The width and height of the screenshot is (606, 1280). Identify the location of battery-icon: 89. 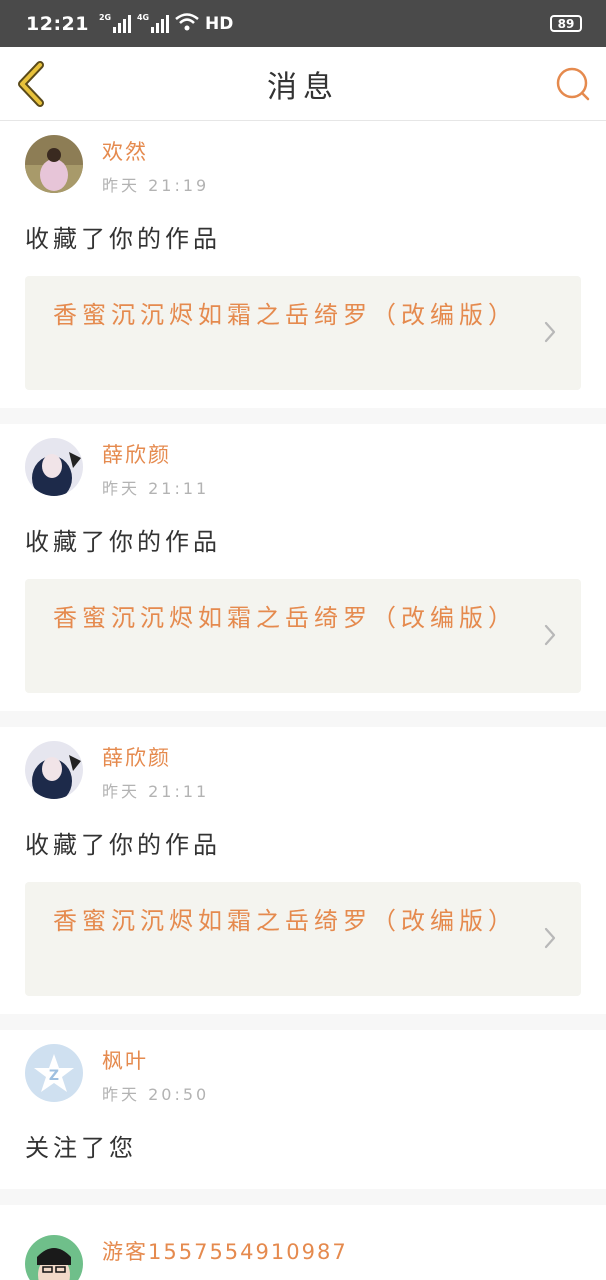
(566, 23).